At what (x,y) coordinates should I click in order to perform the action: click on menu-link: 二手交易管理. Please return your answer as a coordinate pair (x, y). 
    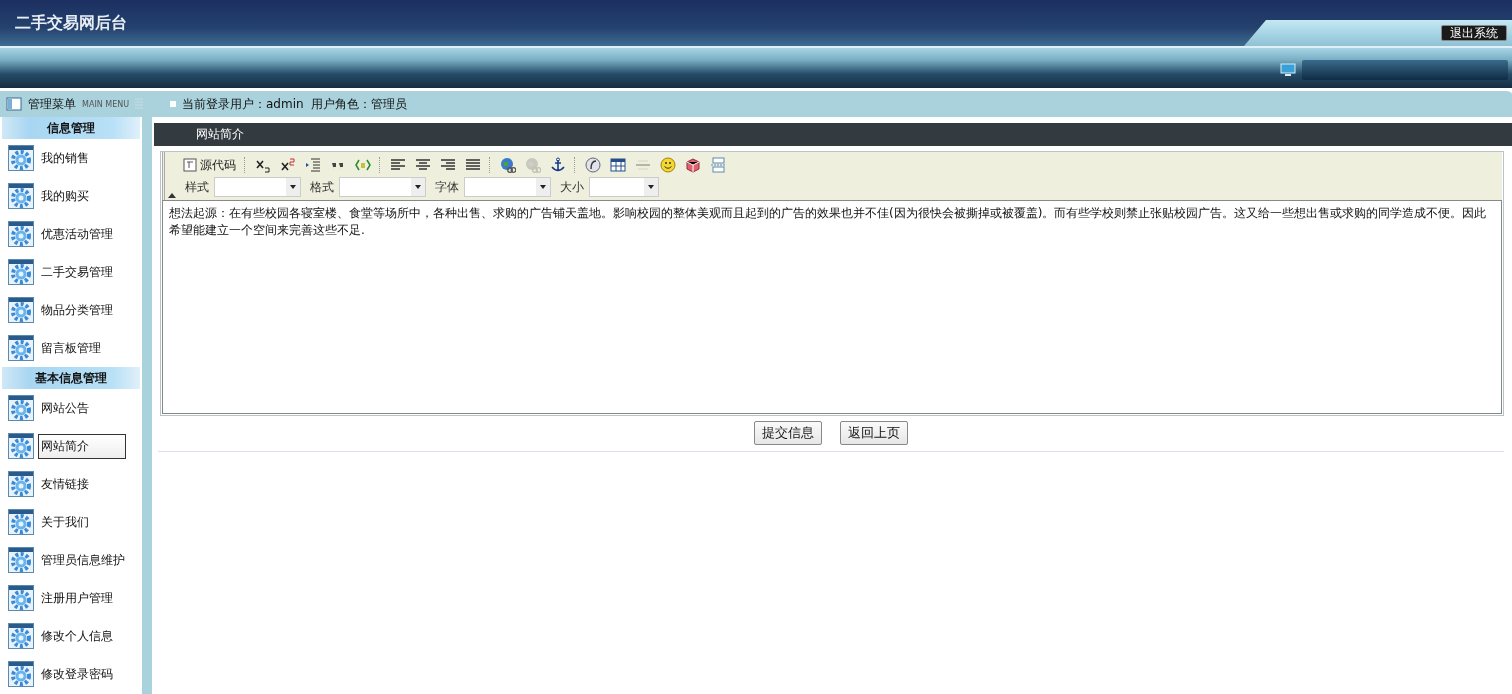
    Looking at the image, I should click on (77, 272).